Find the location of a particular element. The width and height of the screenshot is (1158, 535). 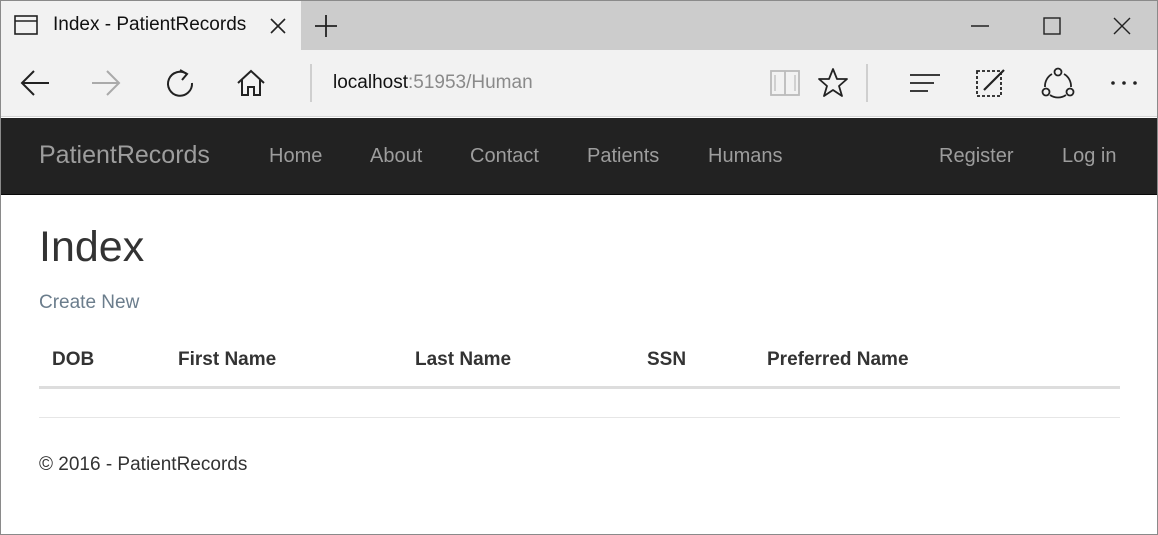

address-host: localhost is located at coordinates (370, 82).